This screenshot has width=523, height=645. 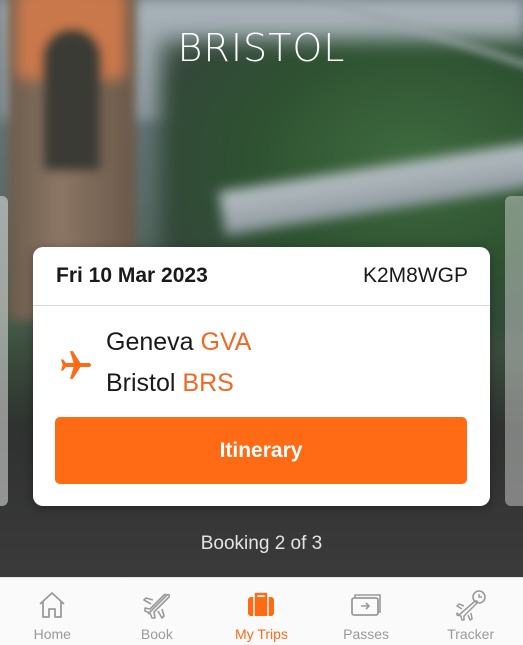 What do you see at coordinates (470, 605) in the screenshot?
I see `flight-tracker-icon` at bounding box center [470, 605].